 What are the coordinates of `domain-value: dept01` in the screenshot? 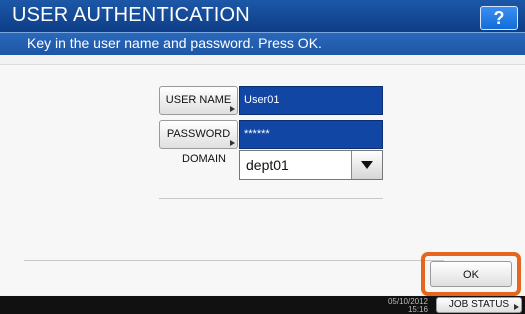 It's located at (267, 165).